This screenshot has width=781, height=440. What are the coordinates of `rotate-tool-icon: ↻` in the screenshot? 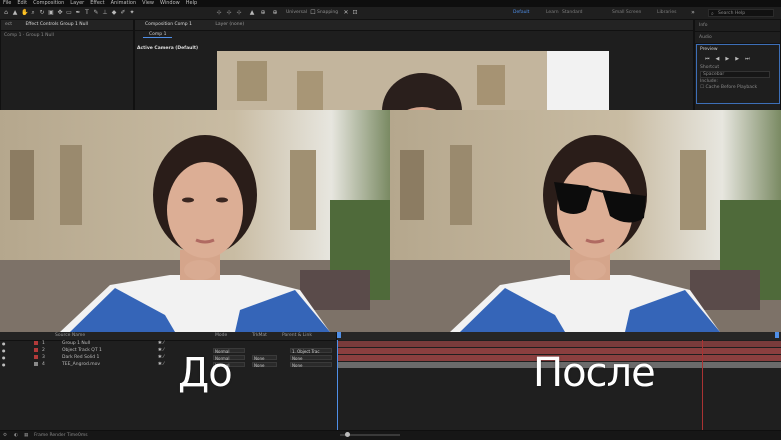 It's located at (42, 12).